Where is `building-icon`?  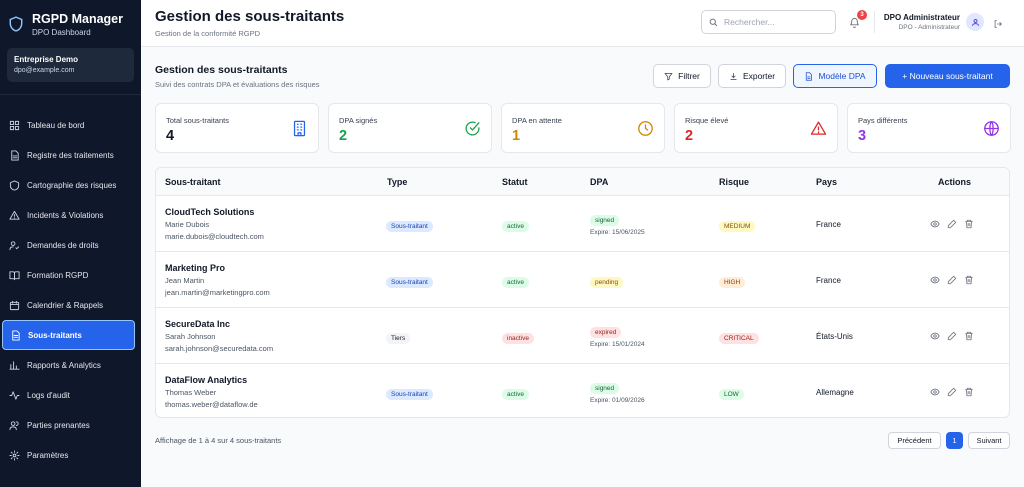
building-icon is located at coordinates (299, 128).